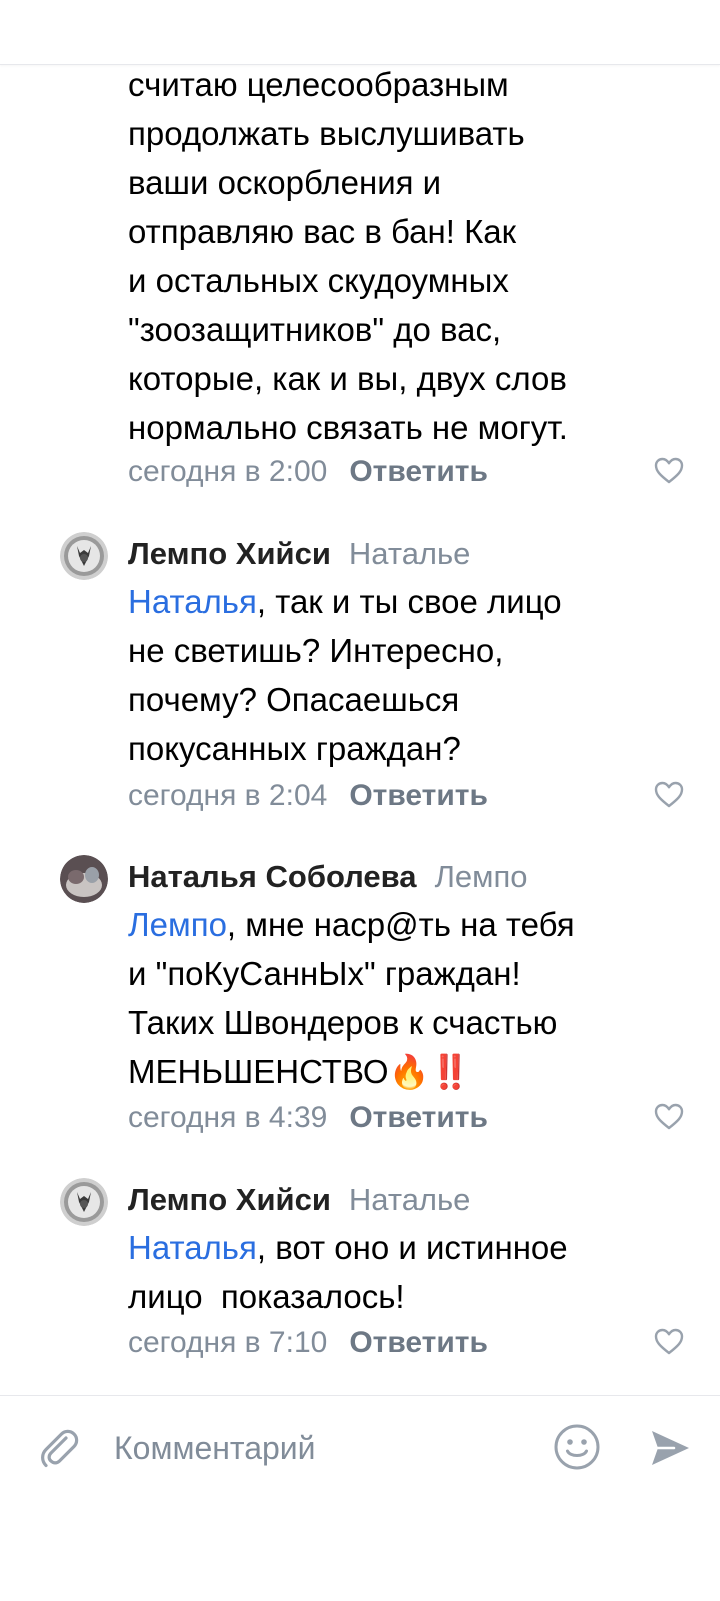 The width and height of the screenshot is (720, 1601). I want to click on paperclip-icon, so click(58, 1448).